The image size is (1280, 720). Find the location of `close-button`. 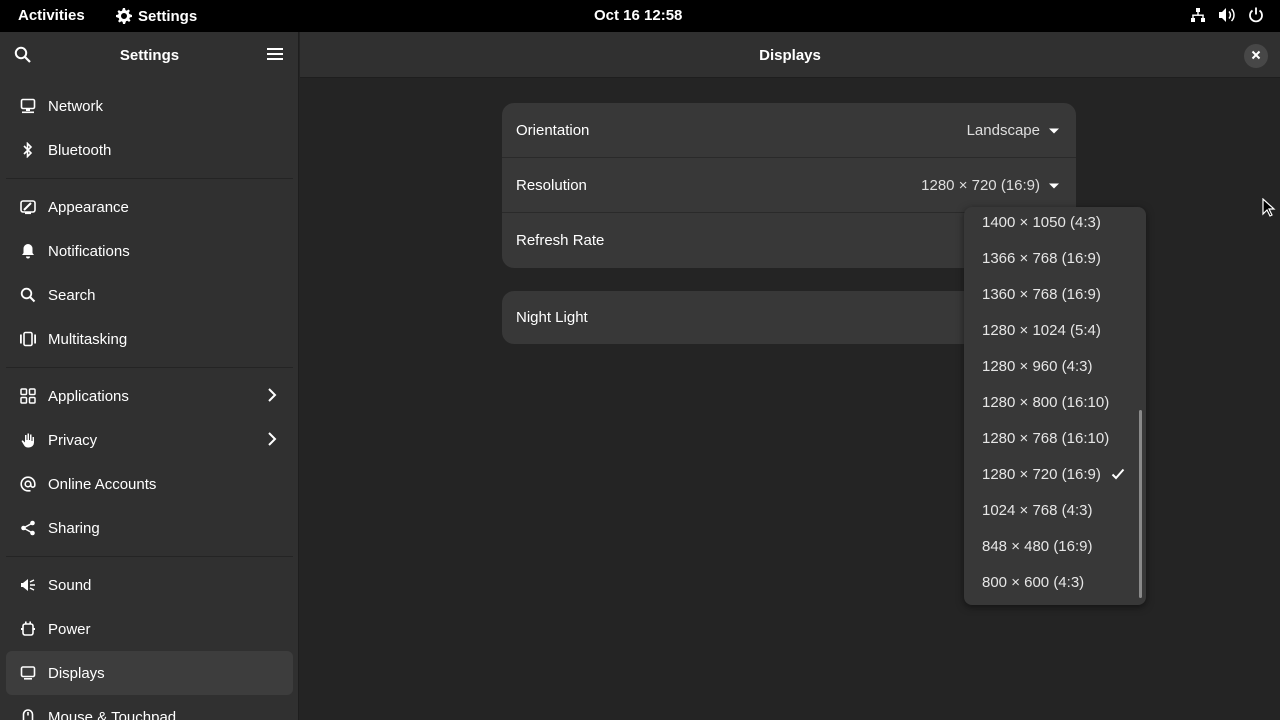

close-button is located at coordinates (1256, 56).